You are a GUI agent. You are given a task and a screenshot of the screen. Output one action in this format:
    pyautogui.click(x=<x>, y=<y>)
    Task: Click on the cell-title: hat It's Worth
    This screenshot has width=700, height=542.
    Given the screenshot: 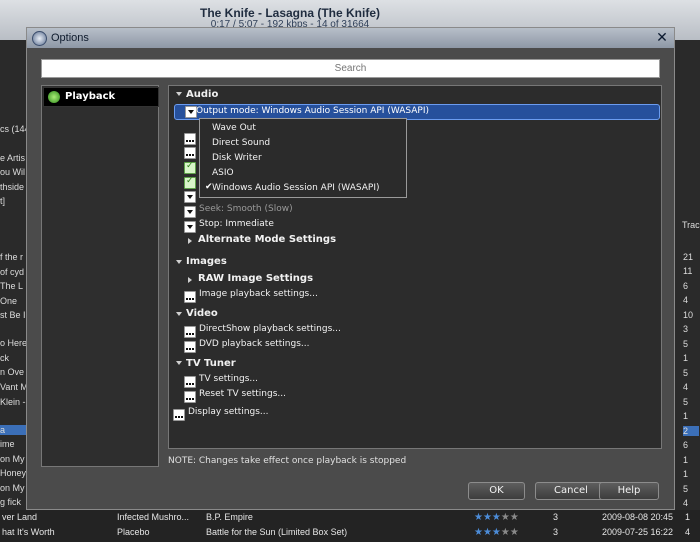 What is the action you would take?
    pyautogui.click(x=28, y=532)
    